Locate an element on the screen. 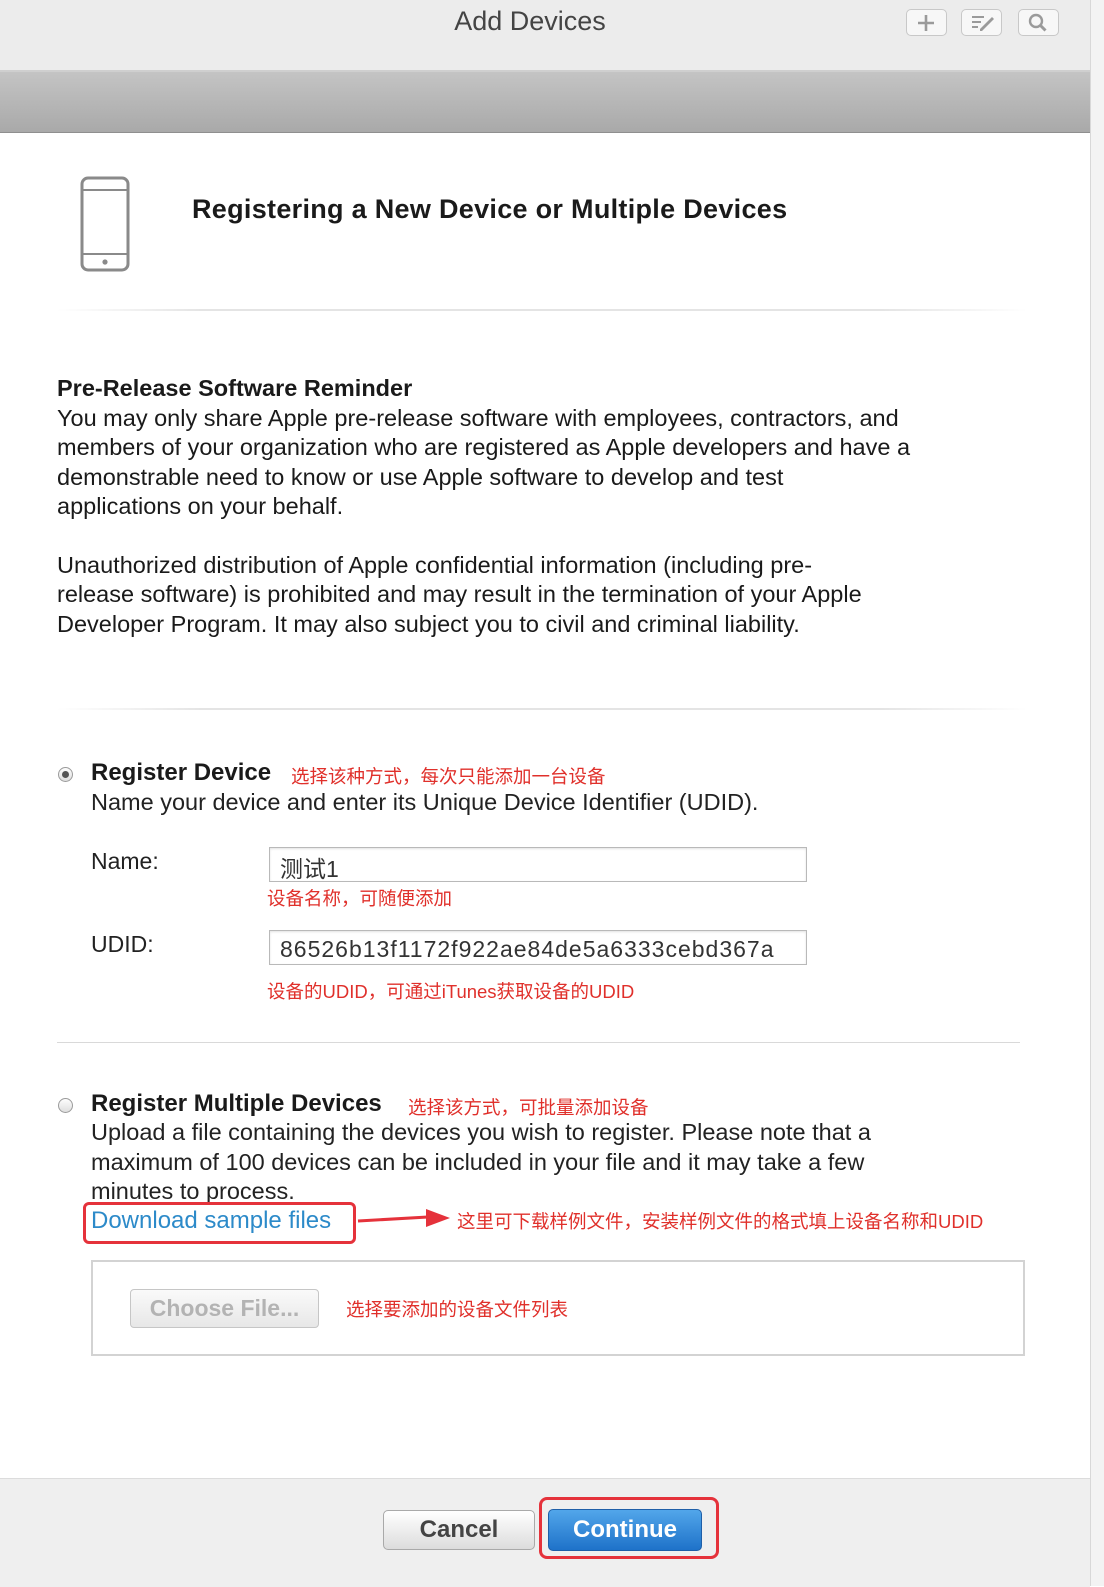 This screenshot has height=1587, width=1104. reminder-line: applications on your behalf. is located at coordinates (200, 506).